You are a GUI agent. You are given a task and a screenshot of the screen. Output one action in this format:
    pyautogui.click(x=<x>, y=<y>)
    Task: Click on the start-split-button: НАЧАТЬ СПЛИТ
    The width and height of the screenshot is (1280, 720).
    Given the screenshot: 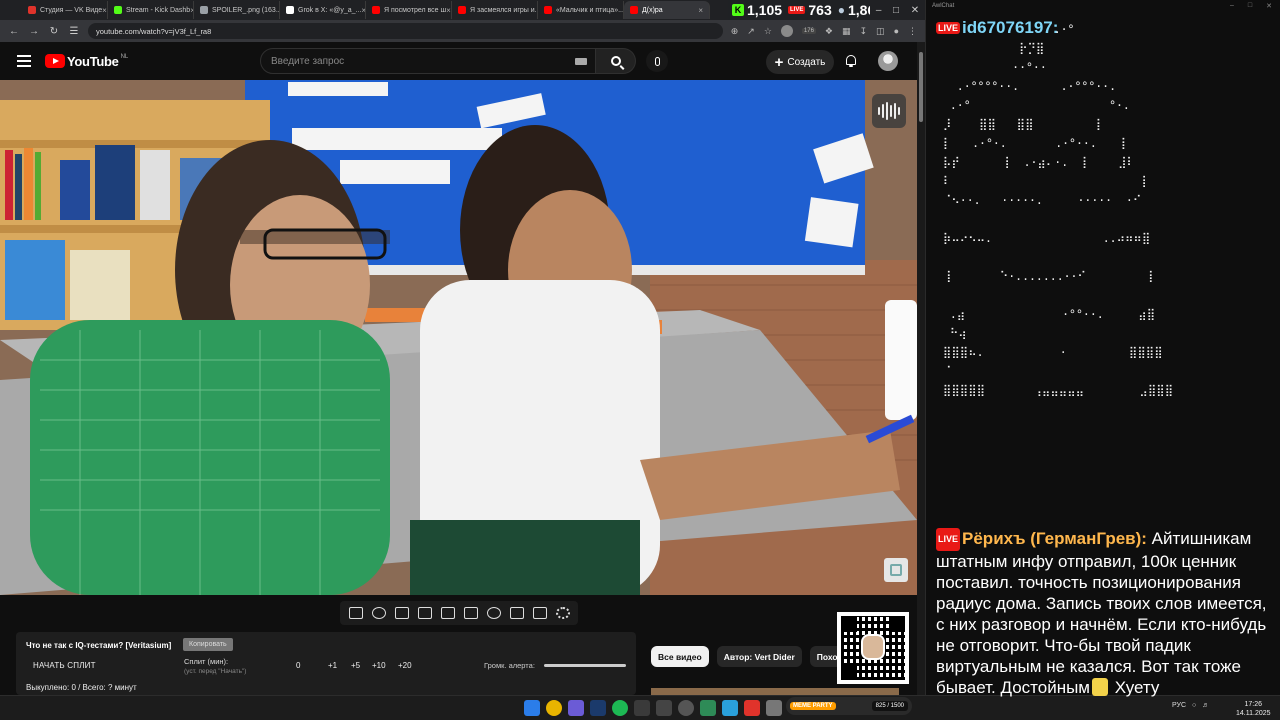 What is the action you would take?
    pyautogui.click(x=64, y=665)
    